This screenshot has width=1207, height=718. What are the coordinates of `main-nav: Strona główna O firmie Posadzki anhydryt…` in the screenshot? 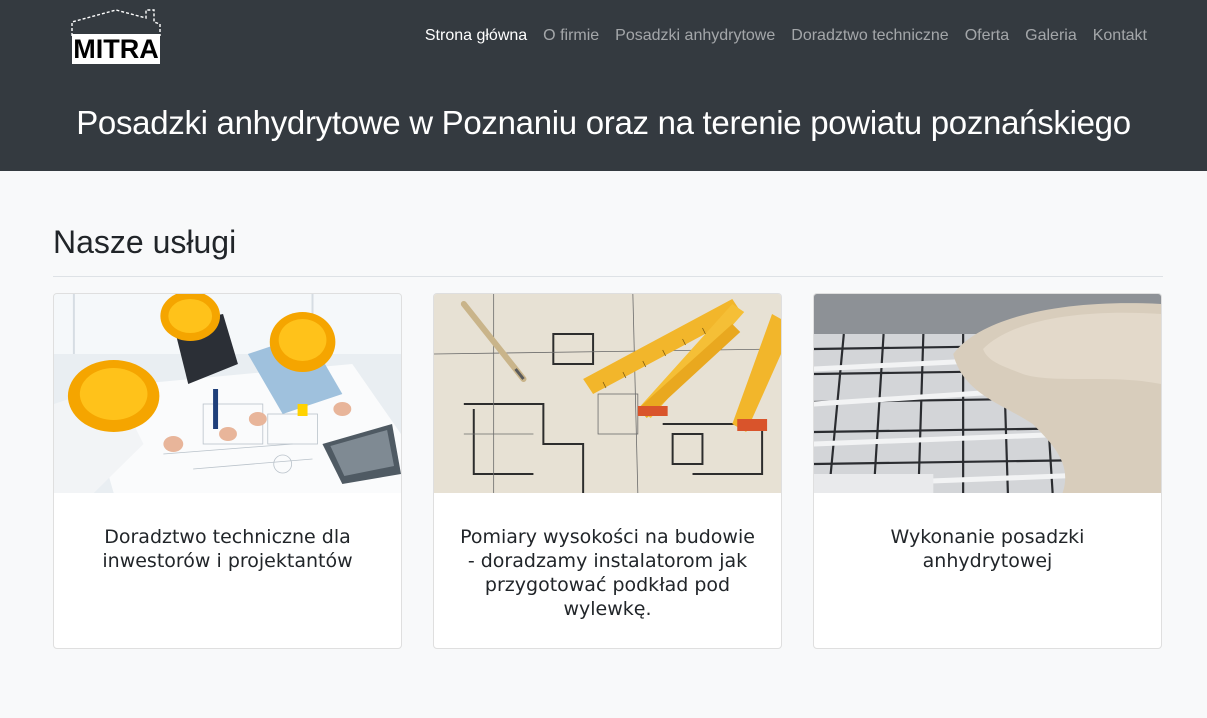 It's located at (786, 36).